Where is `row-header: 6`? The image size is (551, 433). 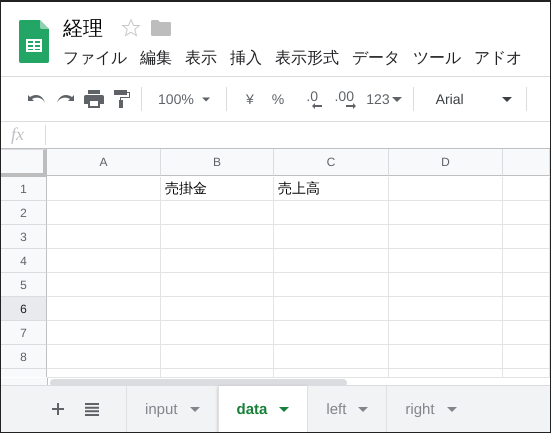 row-header: 6 is located at coordinates (24, 309).